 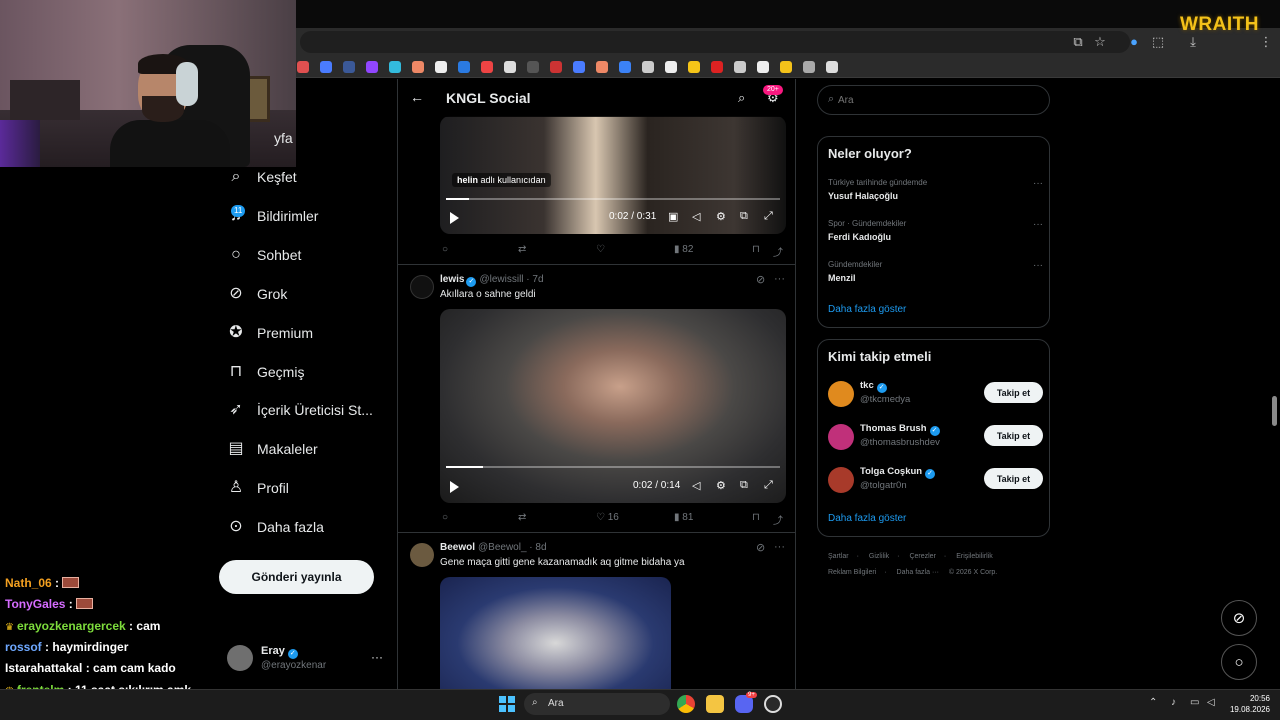 I want to click on footer-link: Reklam Bilgileri, so click(x=852, y=572).